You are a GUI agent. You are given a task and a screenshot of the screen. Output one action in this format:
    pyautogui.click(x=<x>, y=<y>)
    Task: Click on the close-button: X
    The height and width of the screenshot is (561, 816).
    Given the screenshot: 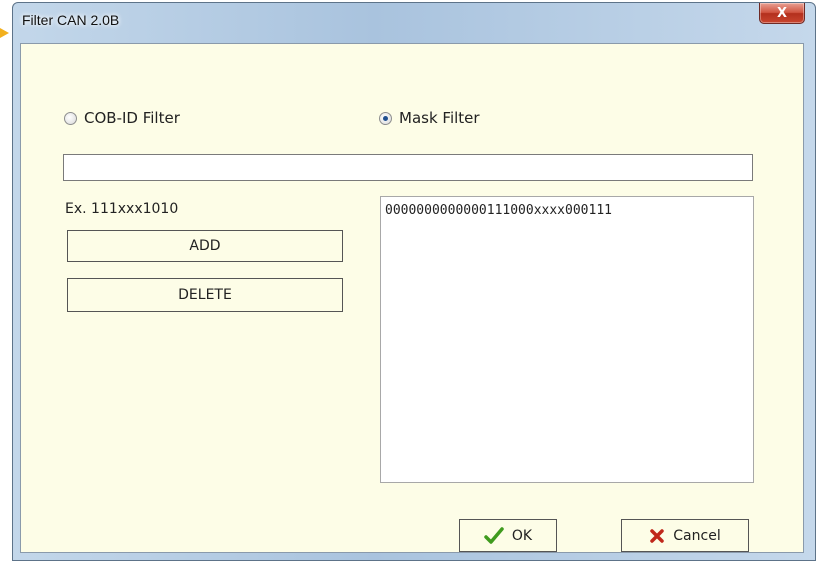 What is the action you would take?
    pyautogui.click(x=782, y=13)
    